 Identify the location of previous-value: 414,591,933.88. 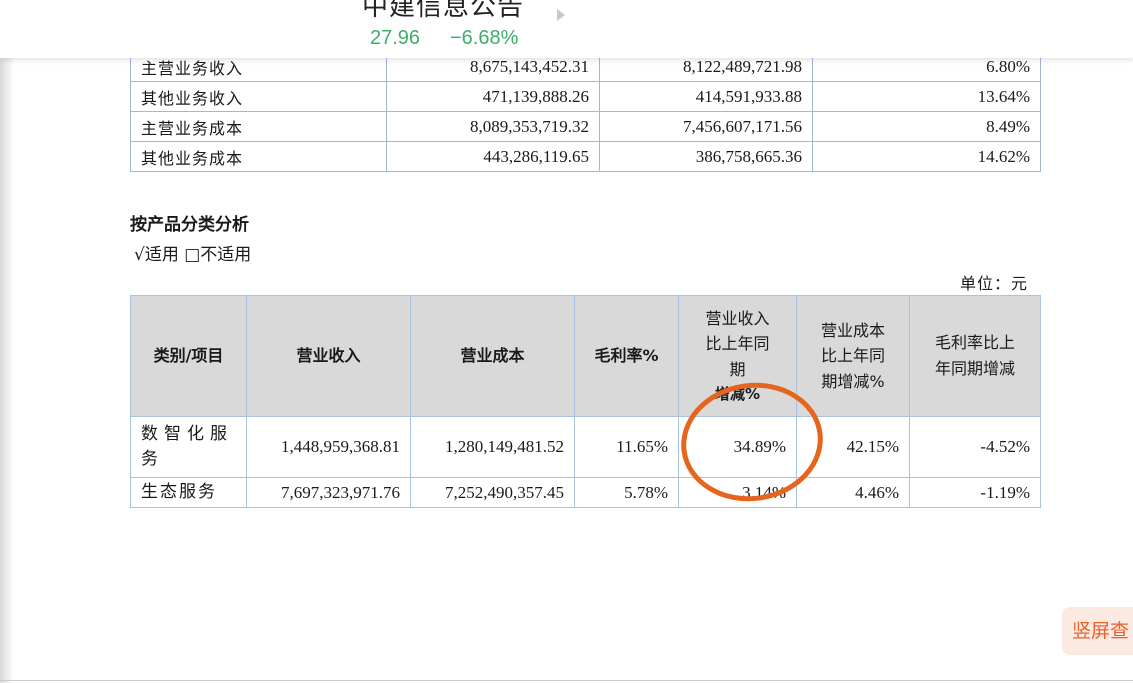
(706, 96).